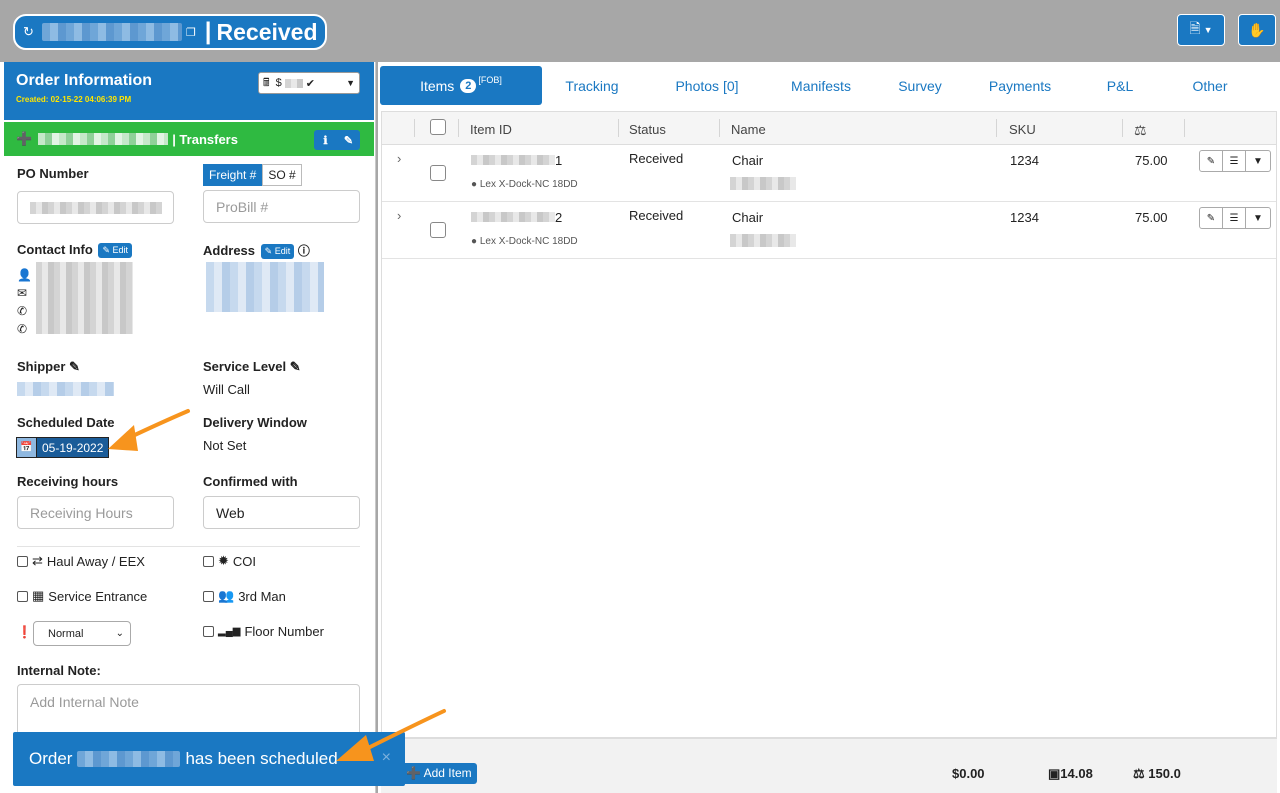  I want to click on probill-field: ProBill #, so click(281, 206).